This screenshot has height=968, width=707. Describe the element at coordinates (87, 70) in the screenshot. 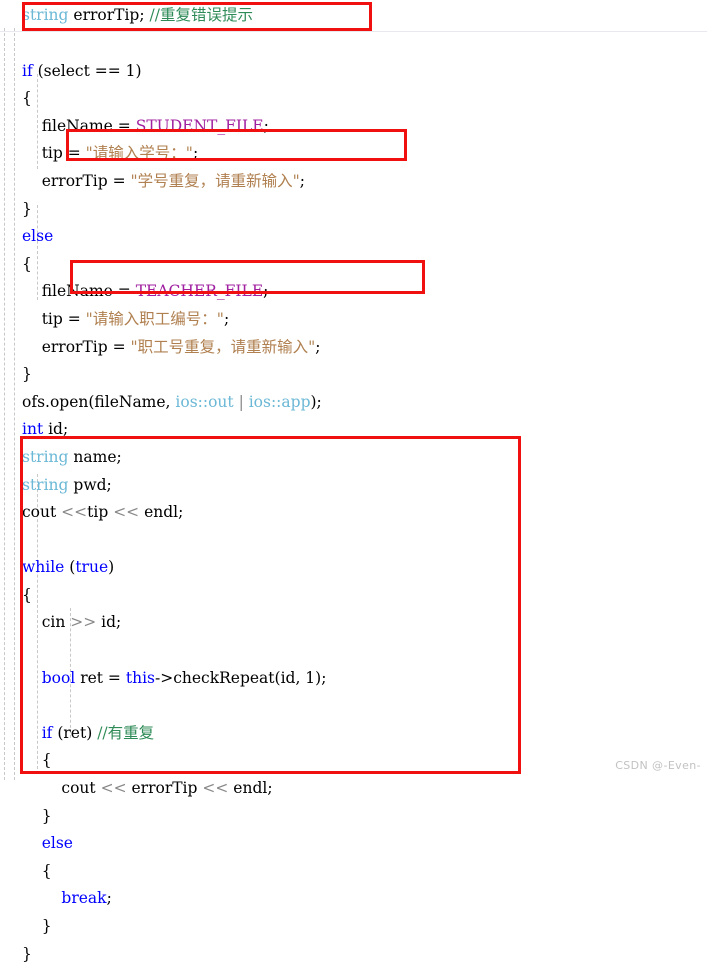

I see `code-token: (select == 1)` at that location.